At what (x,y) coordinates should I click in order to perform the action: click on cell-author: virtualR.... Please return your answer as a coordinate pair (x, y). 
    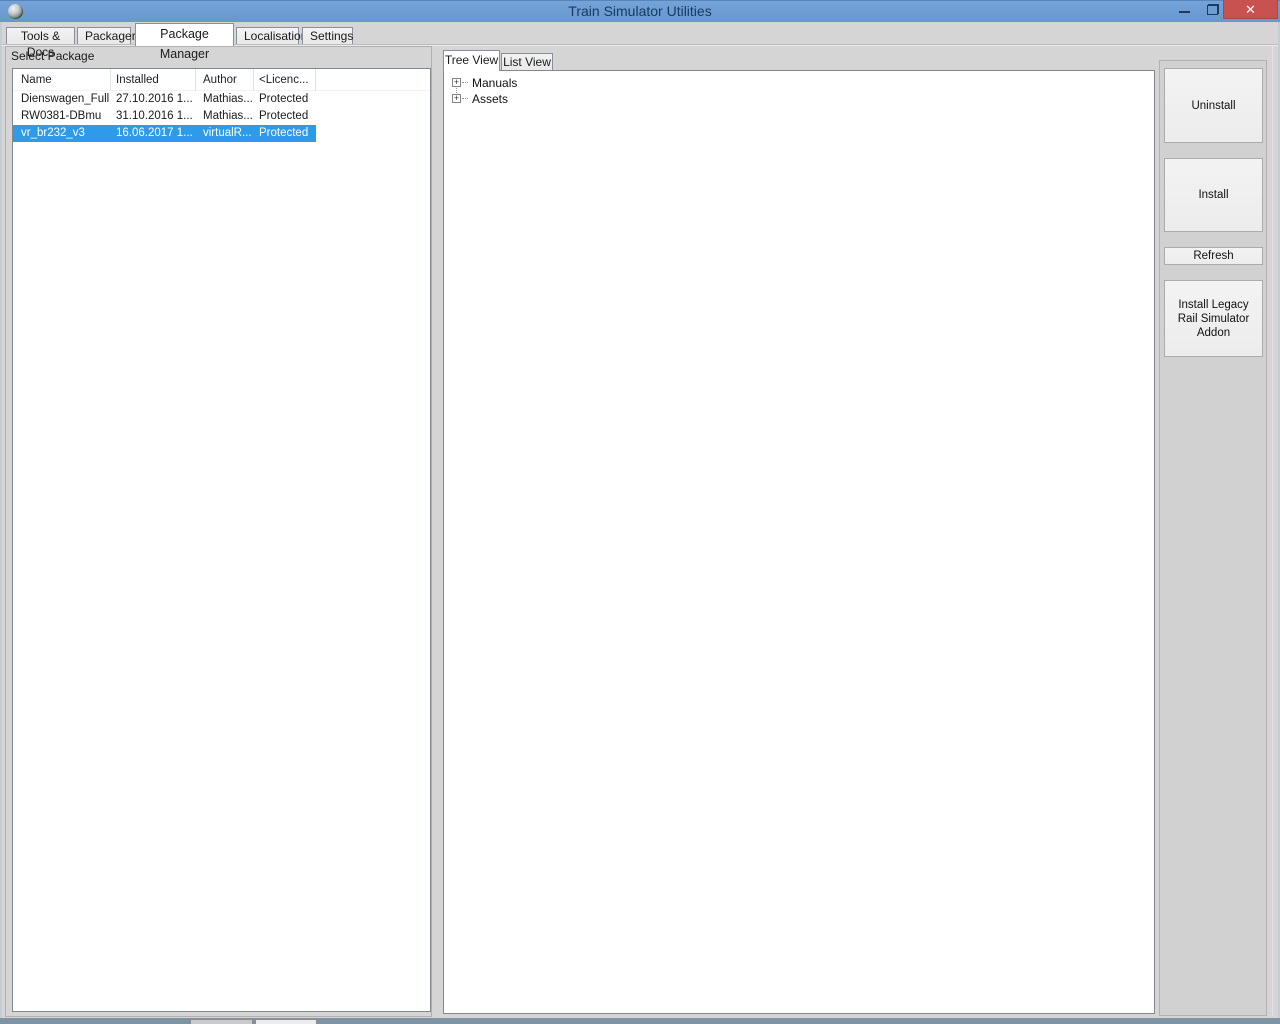
    Looking at the image, I should click on (225, 133).